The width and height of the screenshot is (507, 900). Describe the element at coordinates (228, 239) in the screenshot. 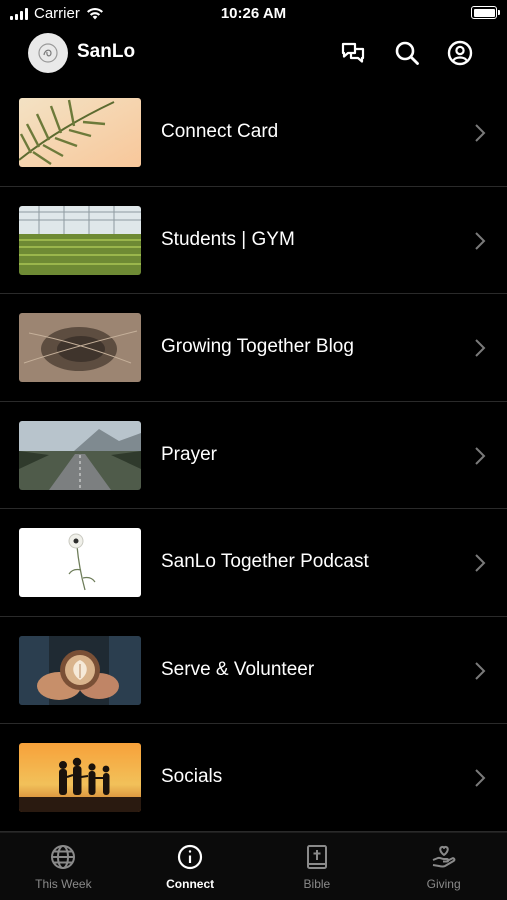

I see `list-item-label: Students | GYM` at that location.